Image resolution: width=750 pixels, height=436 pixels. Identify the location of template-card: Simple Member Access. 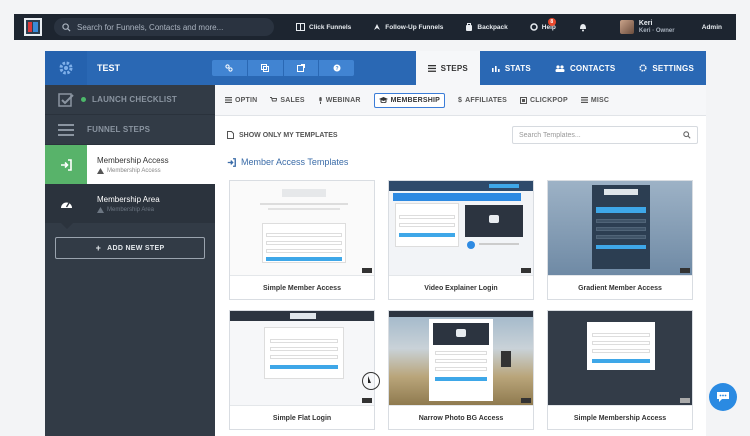
(302, 240).